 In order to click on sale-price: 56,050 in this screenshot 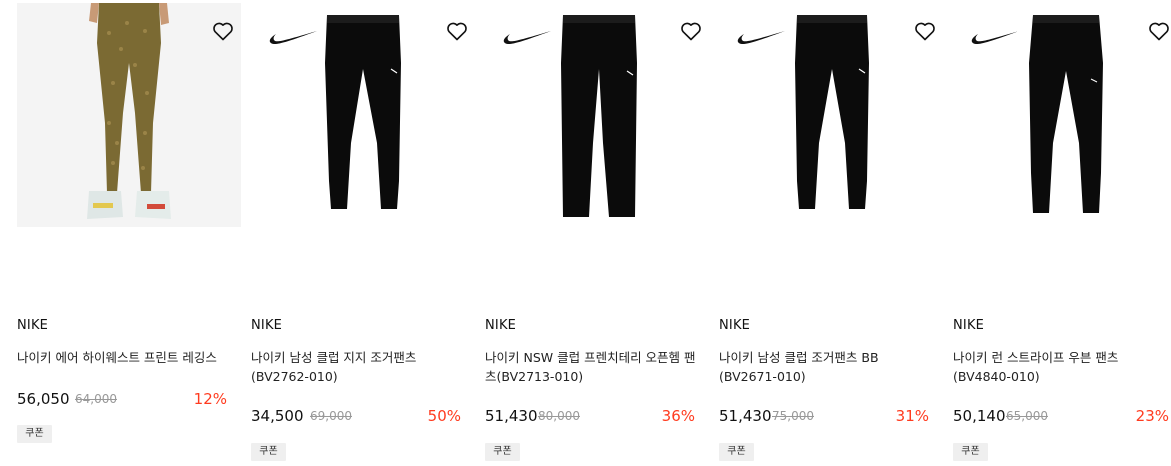, I will do `click(43, 399)`.